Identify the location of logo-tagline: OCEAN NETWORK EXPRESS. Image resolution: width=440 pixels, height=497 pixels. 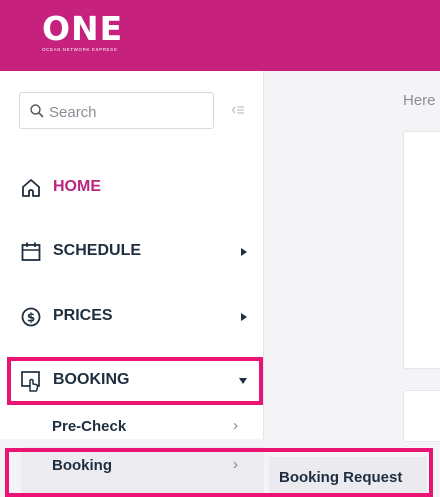
(80, 49).